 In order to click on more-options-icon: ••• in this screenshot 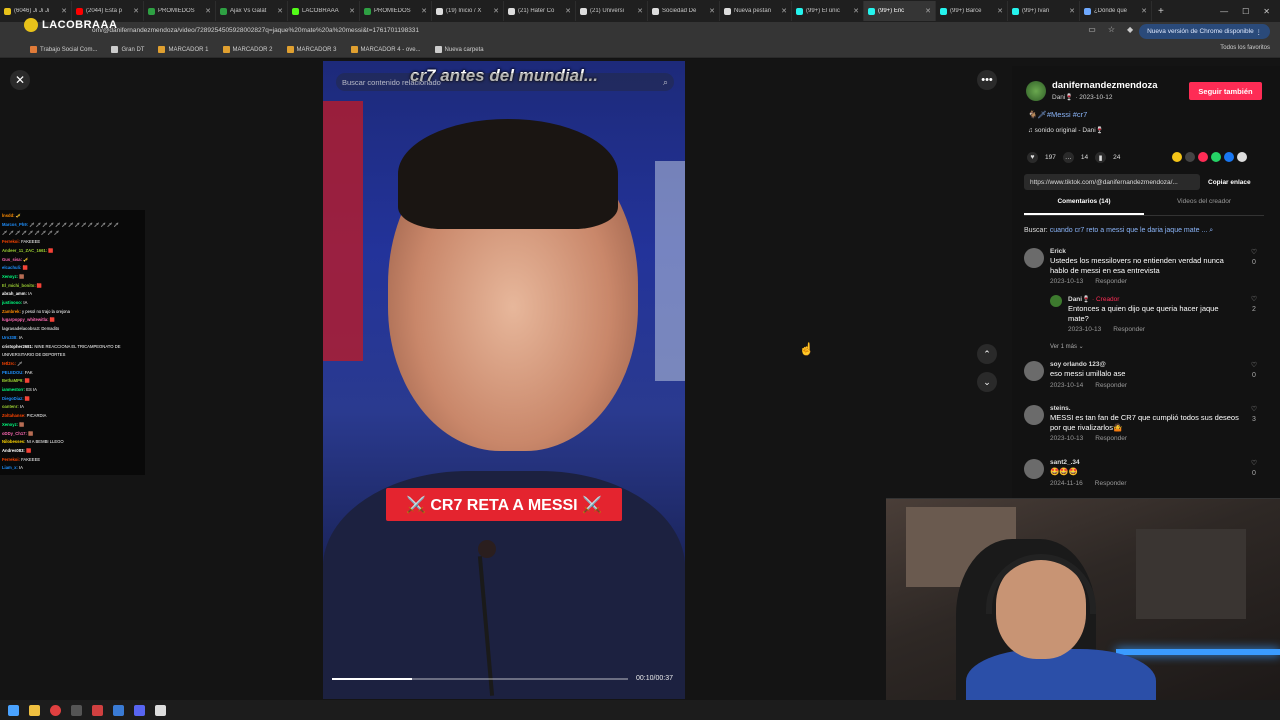, I will do `click(987, 80)`.